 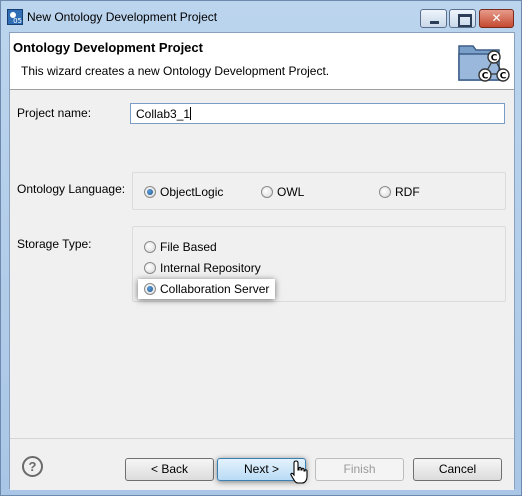 I want to click on project-name-input: Collab3_1, so click(x=317, y=113).